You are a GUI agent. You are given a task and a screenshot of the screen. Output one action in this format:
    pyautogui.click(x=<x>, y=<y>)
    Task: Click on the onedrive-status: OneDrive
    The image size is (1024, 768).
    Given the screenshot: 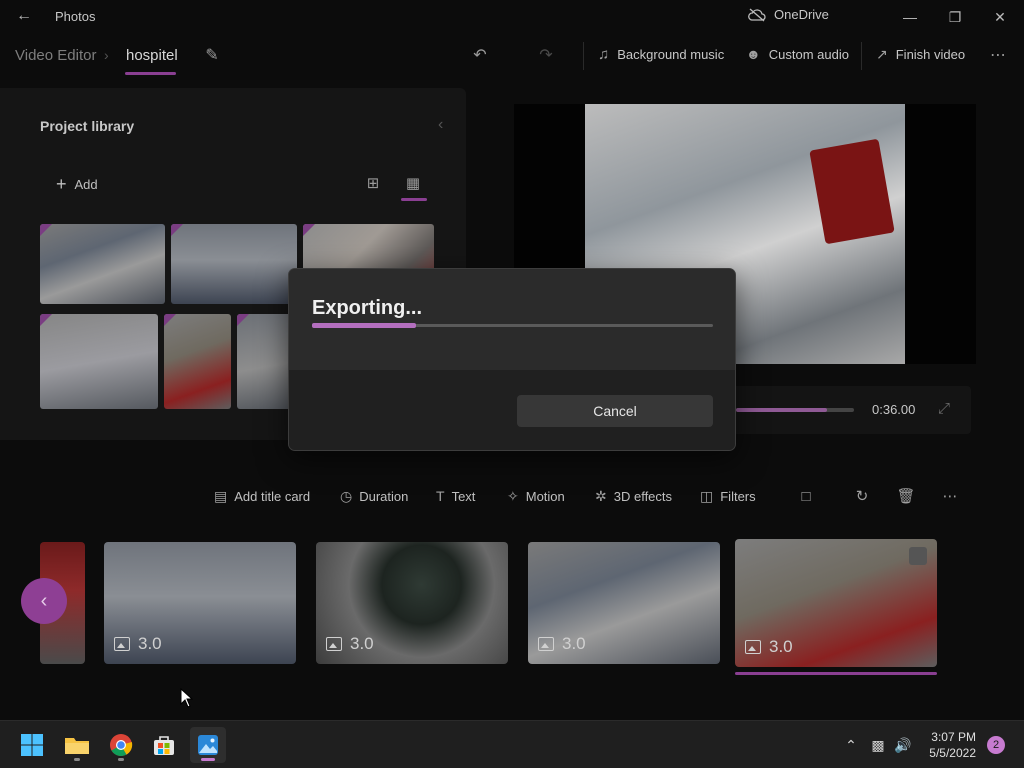 What is the action you would take?
    pyautogui.click(x=788, y=14)
    